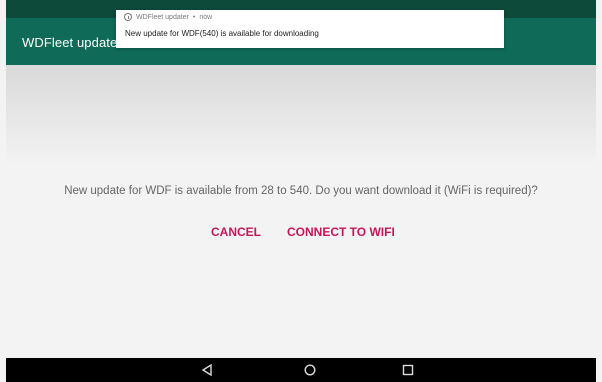 The image size is (602, 382). I want to click on back-icon, so click(207, 370).